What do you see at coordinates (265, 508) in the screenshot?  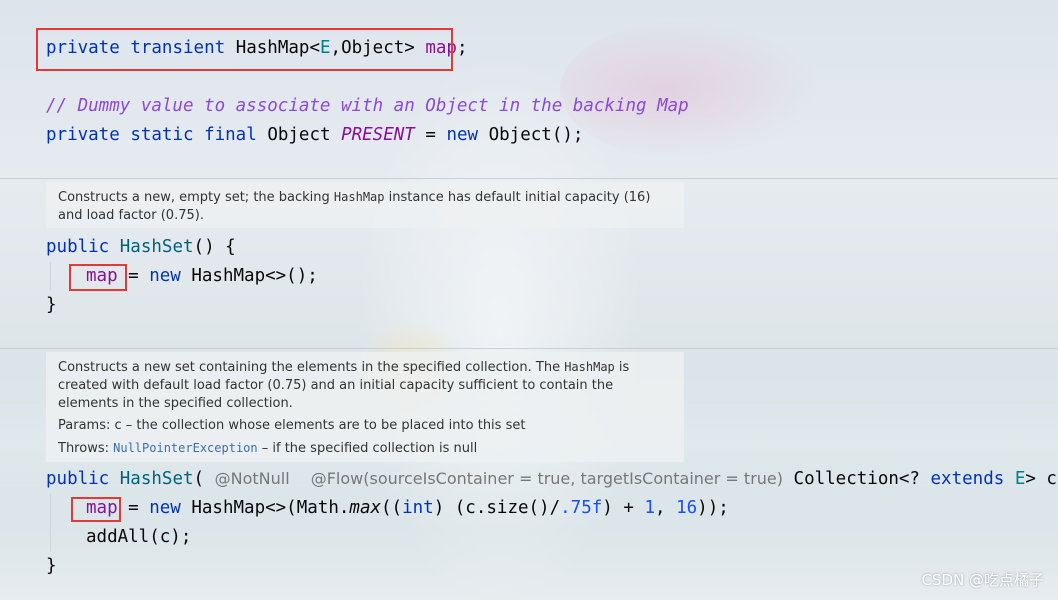 I see `code-text: HashMap<>(Math.` at bounding box center [265, 508].